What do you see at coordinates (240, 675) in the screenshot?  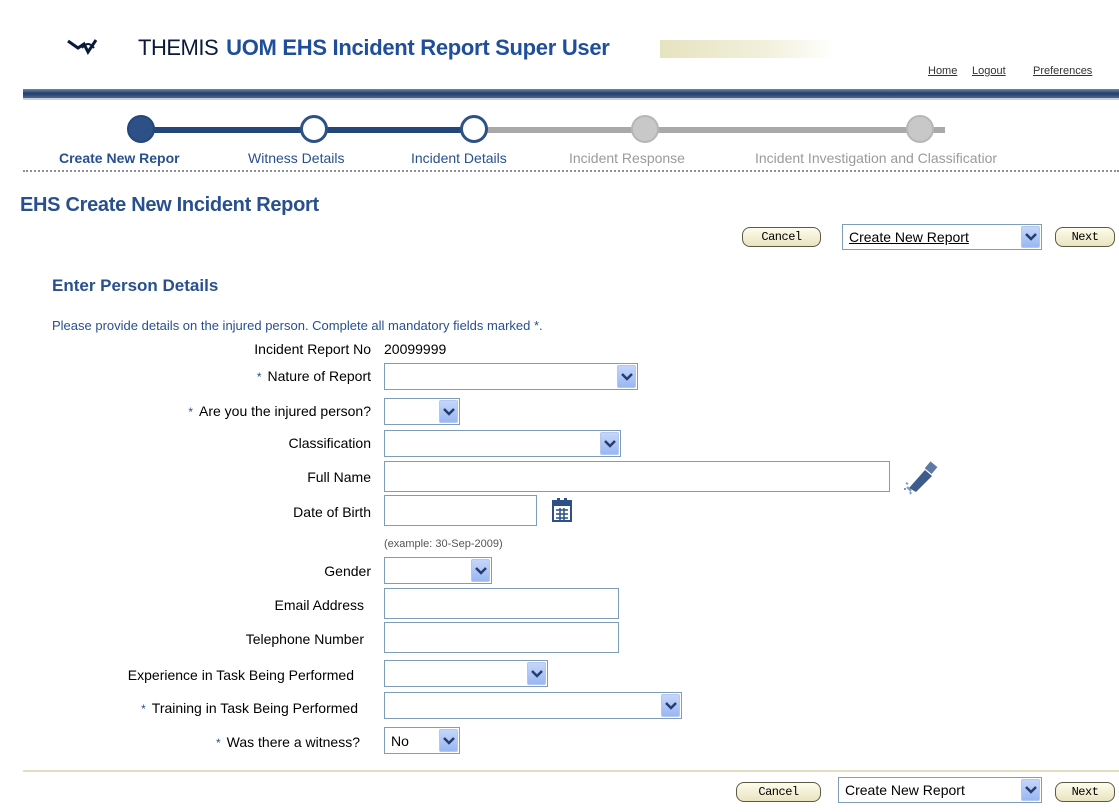 I see `experience-label: Experience in Task Being Performed` at bounding box center [240, 675].